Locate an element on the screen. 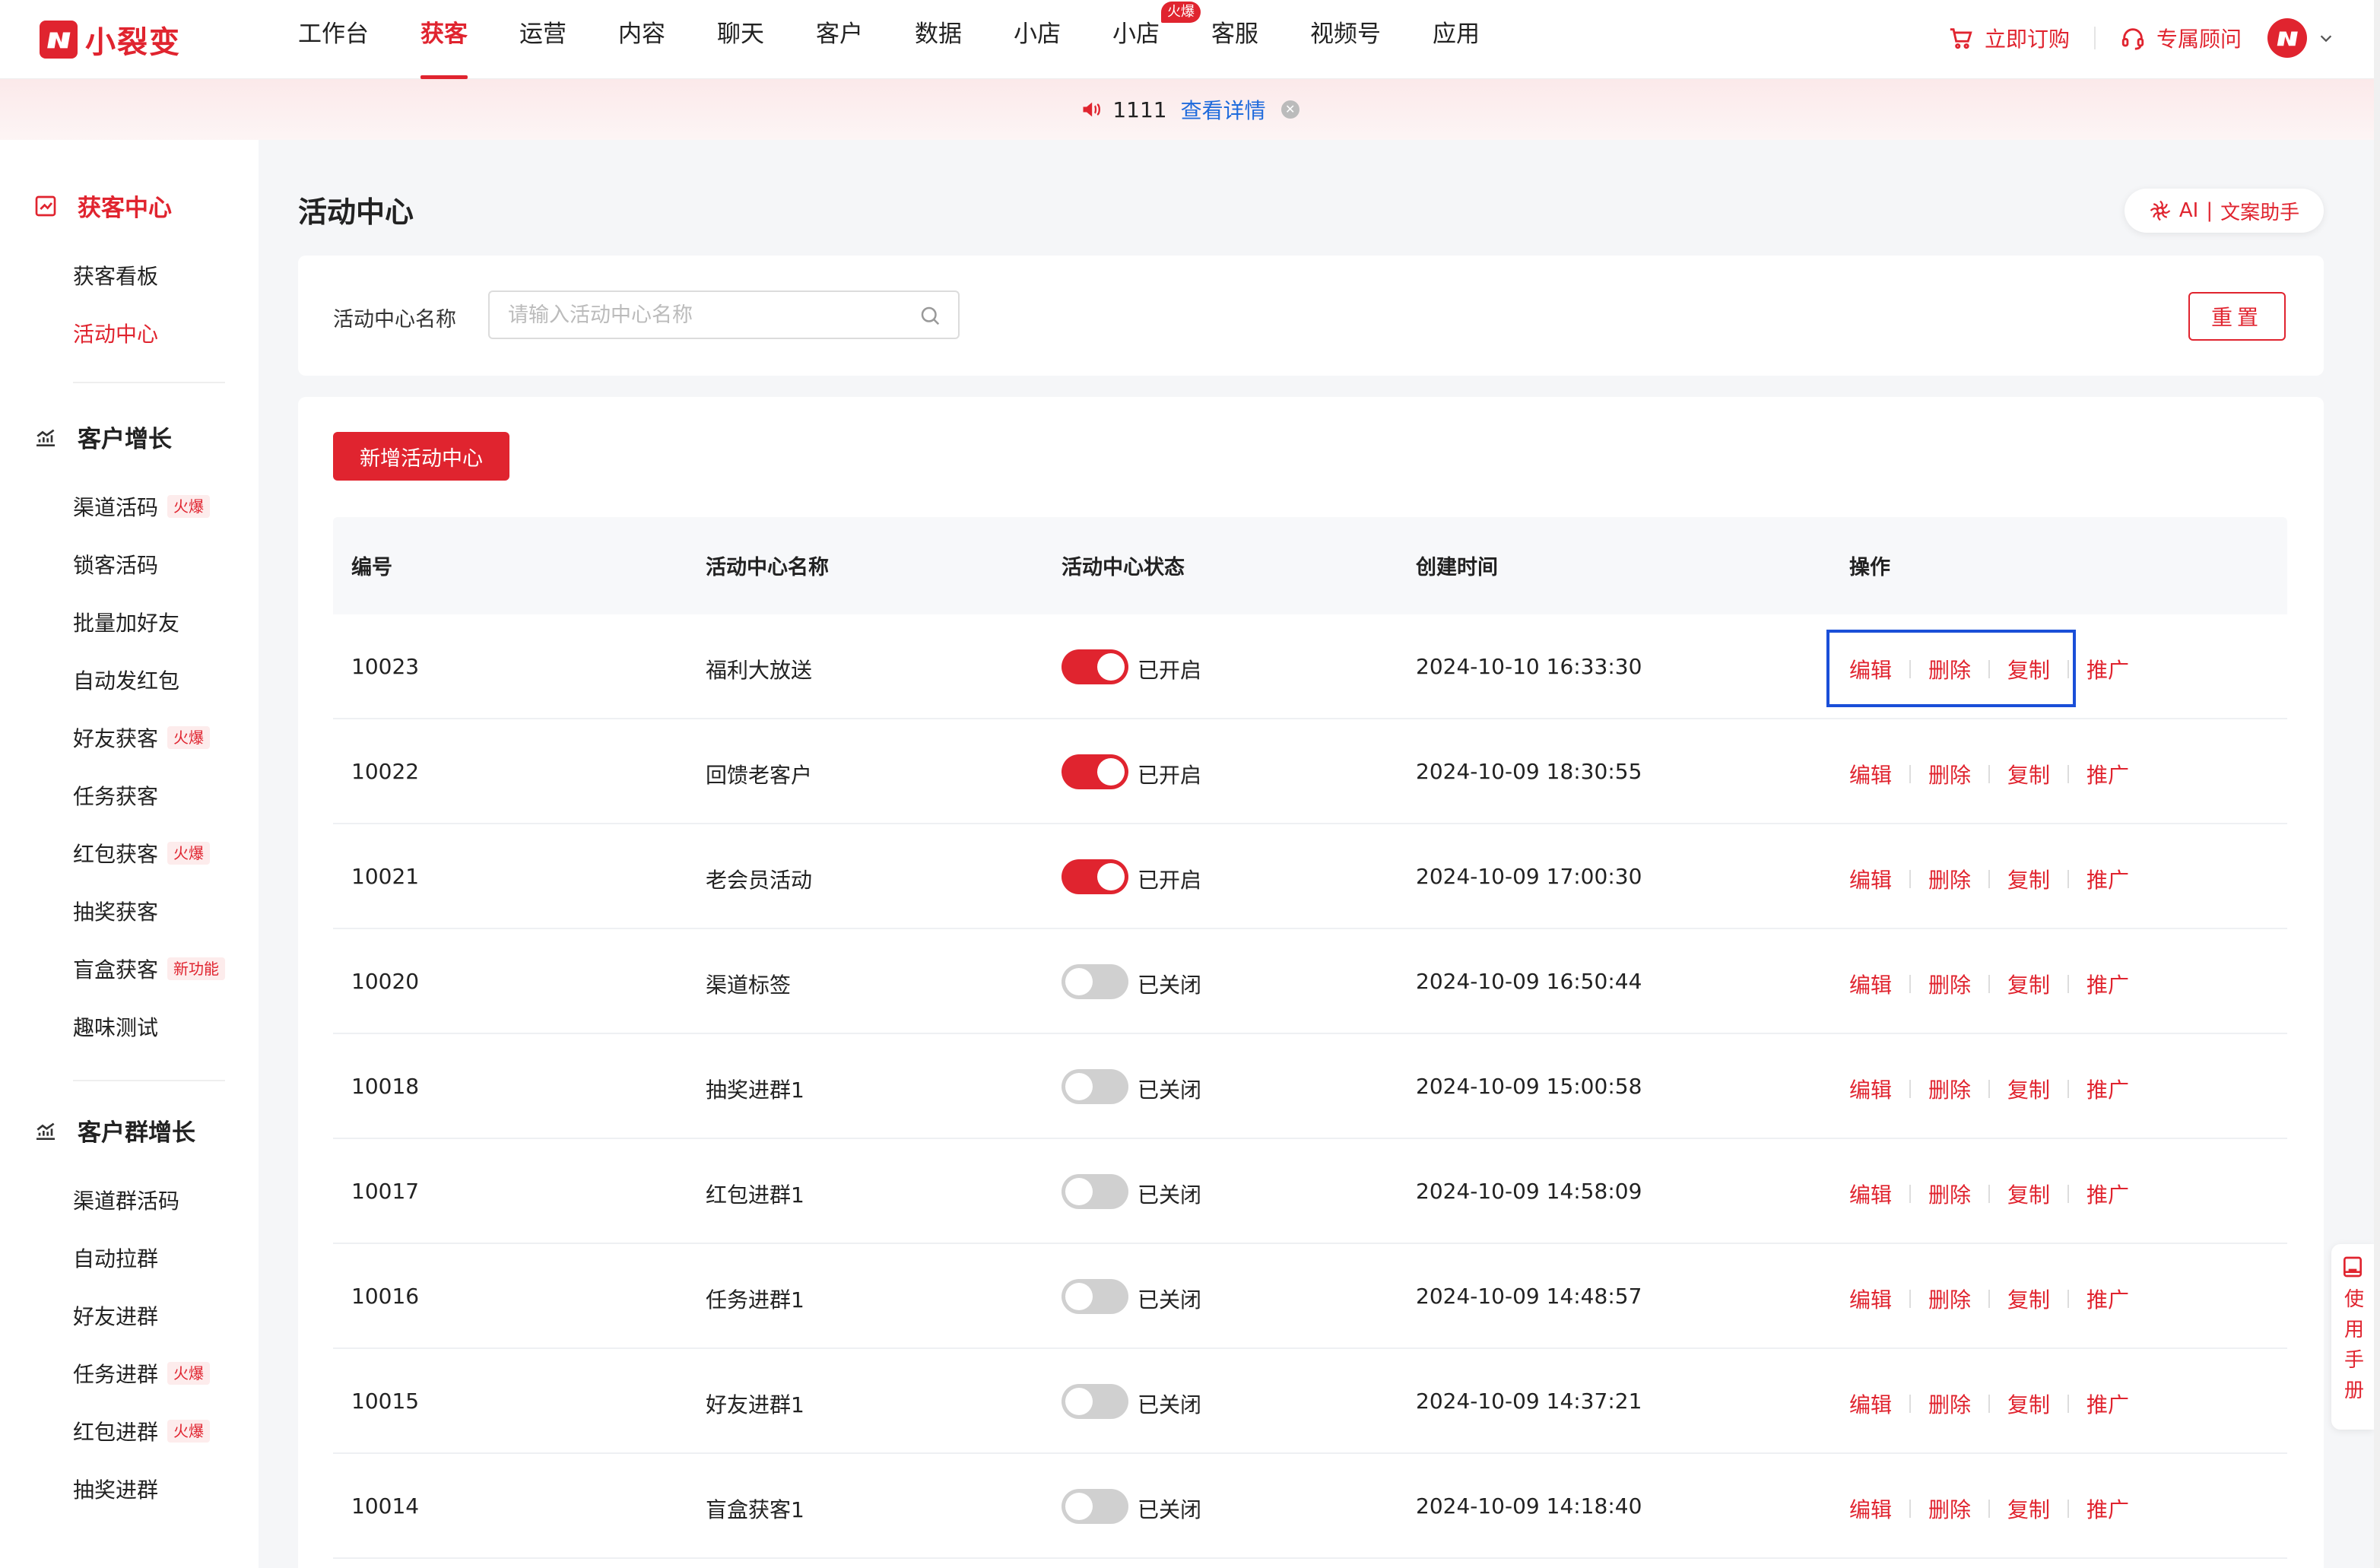 The image size is (2380, 1568). nav-item-10: 视频号 is located at coordinates (1345, 40).